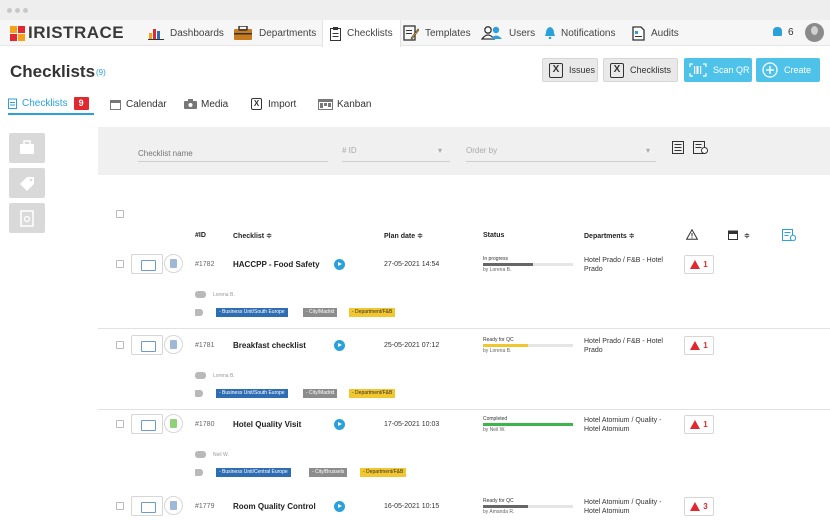  What do you see at coordinates (623, 425) in the screenshot?
I see `department-name: Hotel Atomium / Quality - Hotel Atomium` at bounding box center [623, 425].